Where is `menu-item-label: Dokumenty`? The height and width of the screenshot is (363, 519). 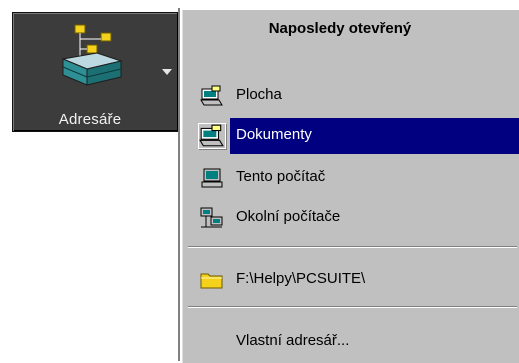
menu-item-label: Dokumenty is located at coordinates (274, 134).